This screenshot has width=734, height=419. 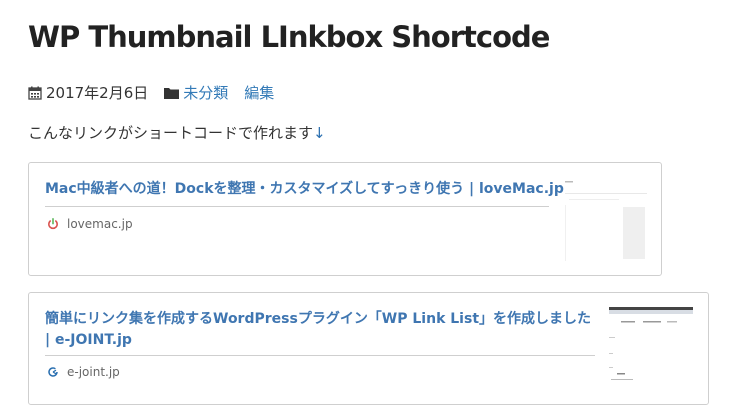 I want to click on intro-text: こんなリンクがショートコードで作れます↓, so click(x=177, y=132).